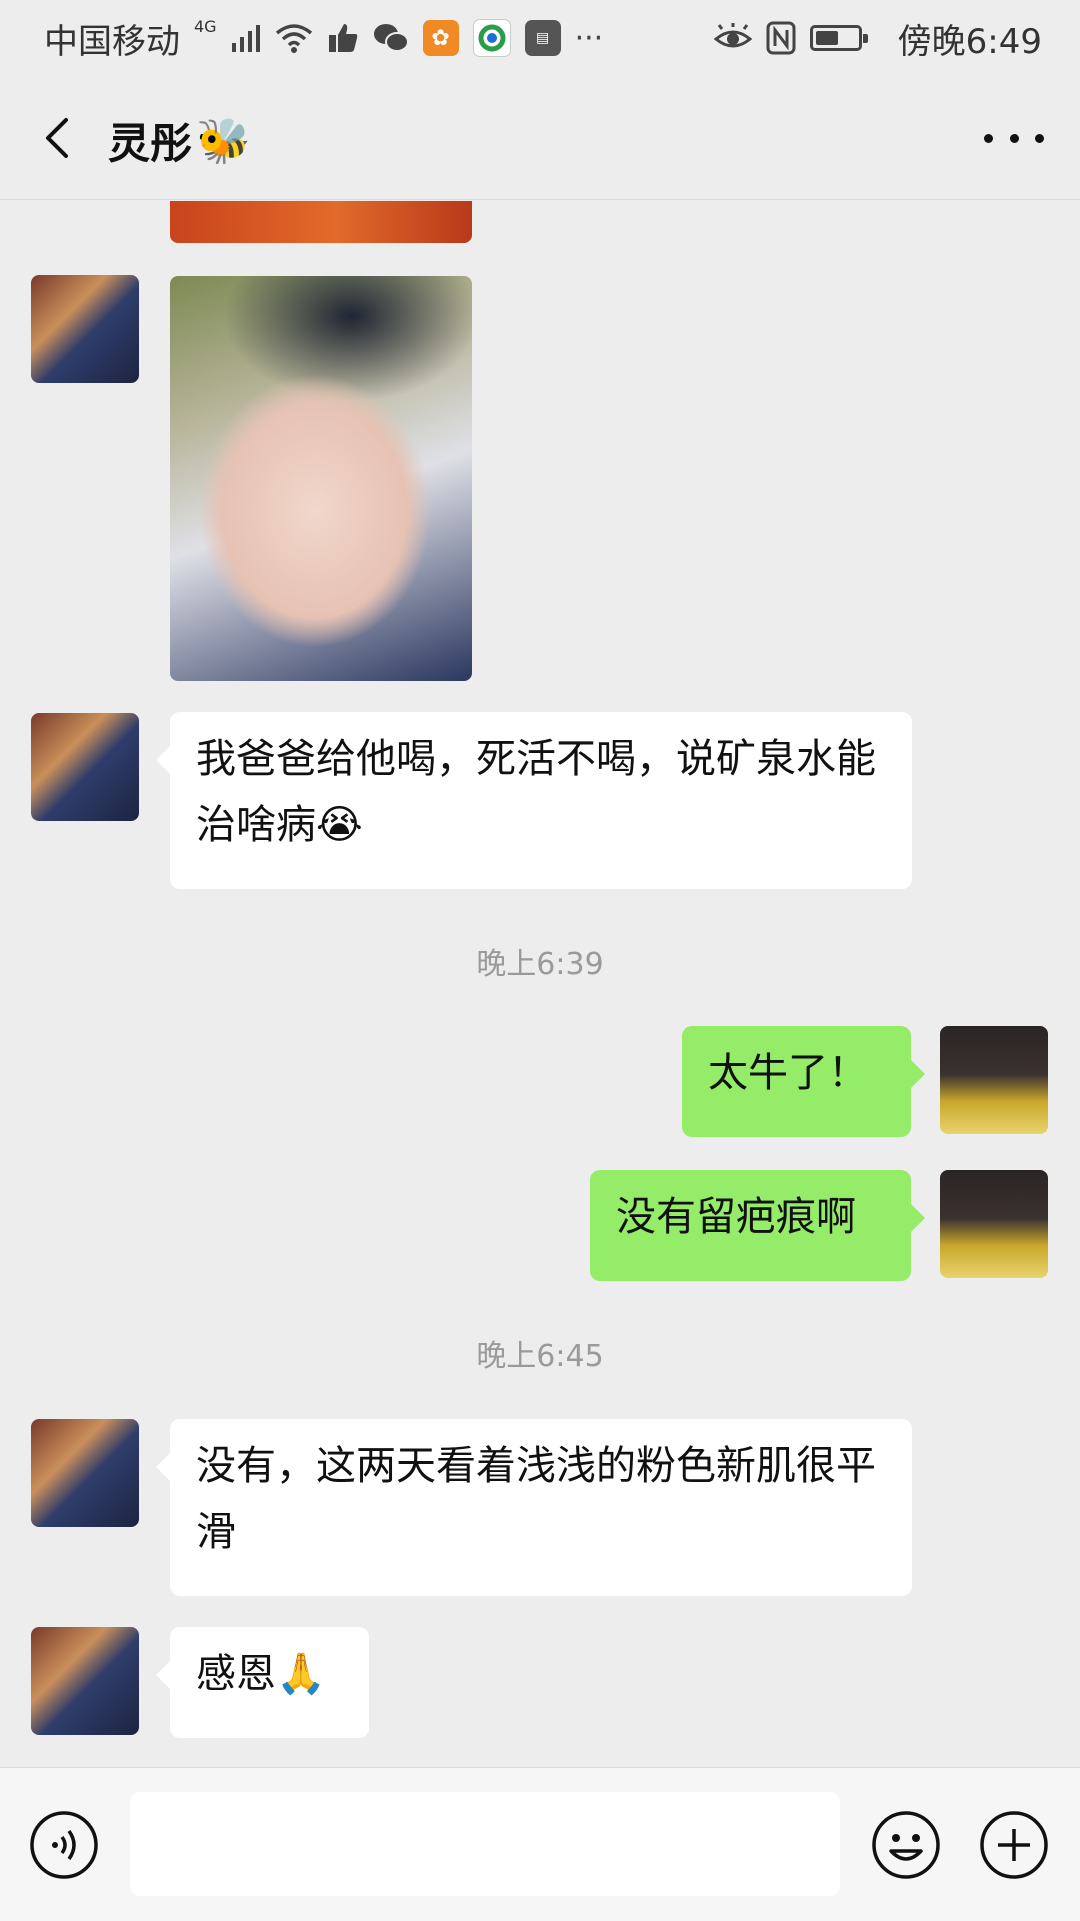 The image size is (1080, 1921). What do you see at coordinates (205, 26) in the screenshot?
I see `network-type: 4G` at bounding box center [205, 26].